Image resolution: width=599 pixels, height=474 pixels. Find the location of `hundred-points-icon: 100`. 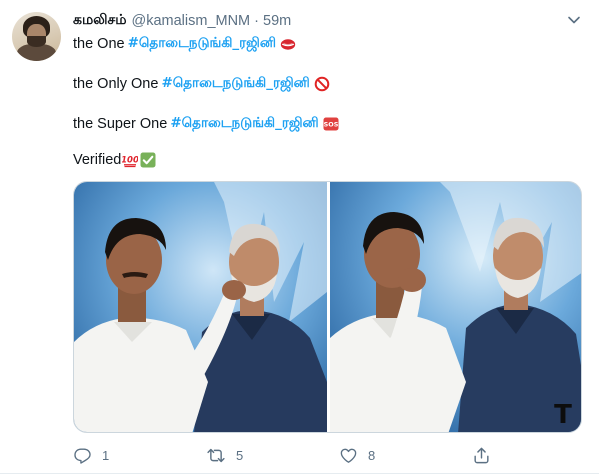

hundred-points-icon: 100 is located at coordinates (130, 162).